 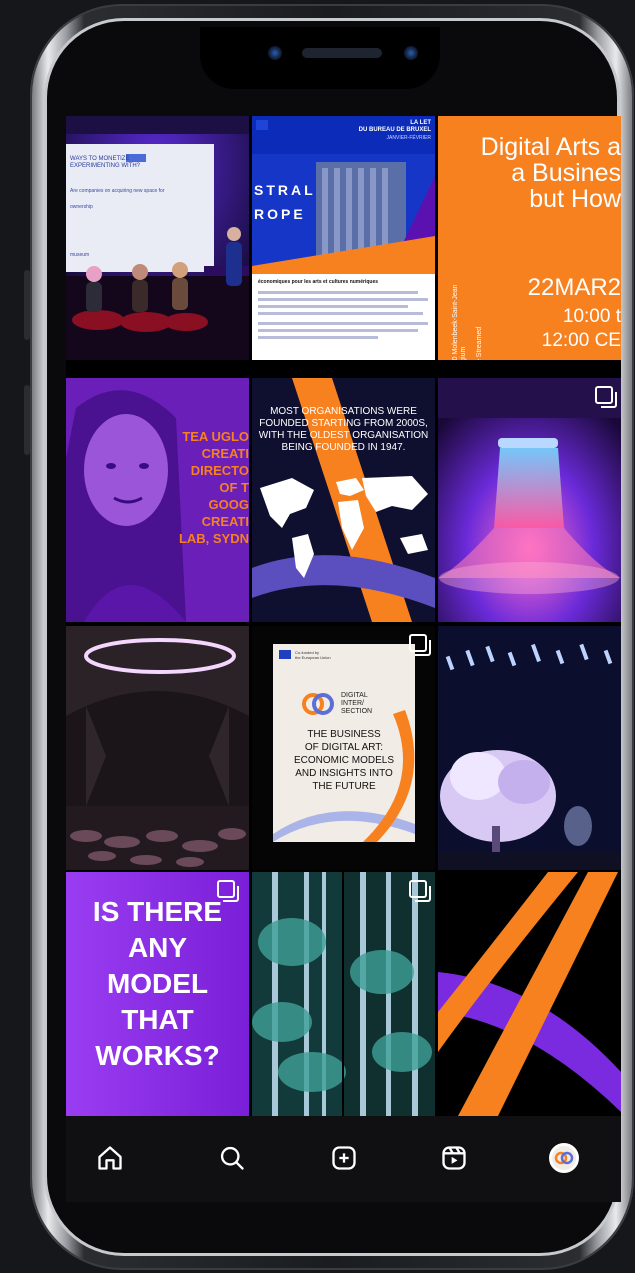 I want to click on newsletter-header-3: JANVIER-FÉVRIER, so click(x=408, y=138).